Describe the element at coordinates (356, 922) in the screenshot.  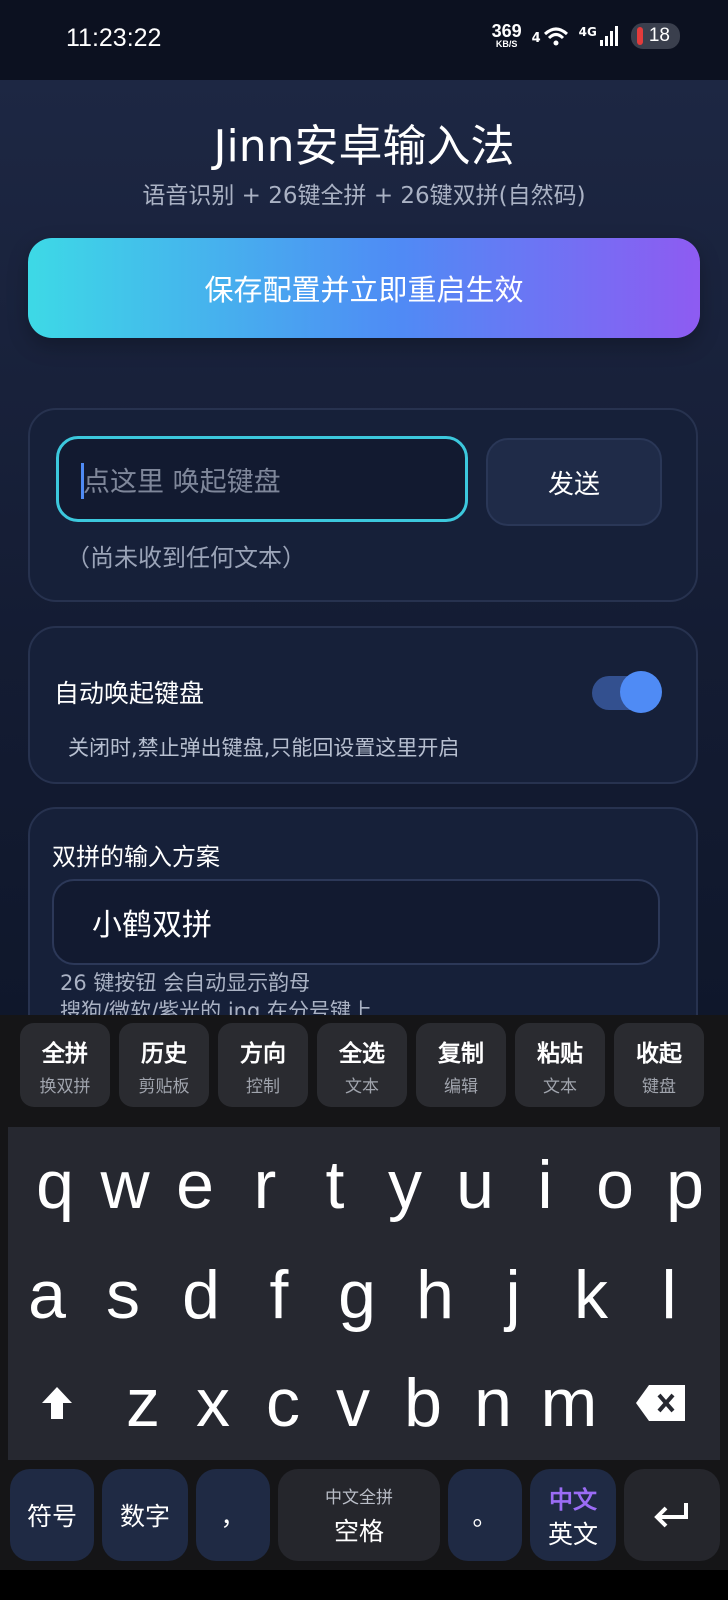
I see `scheme-select: 小鹤双拼` at that location.